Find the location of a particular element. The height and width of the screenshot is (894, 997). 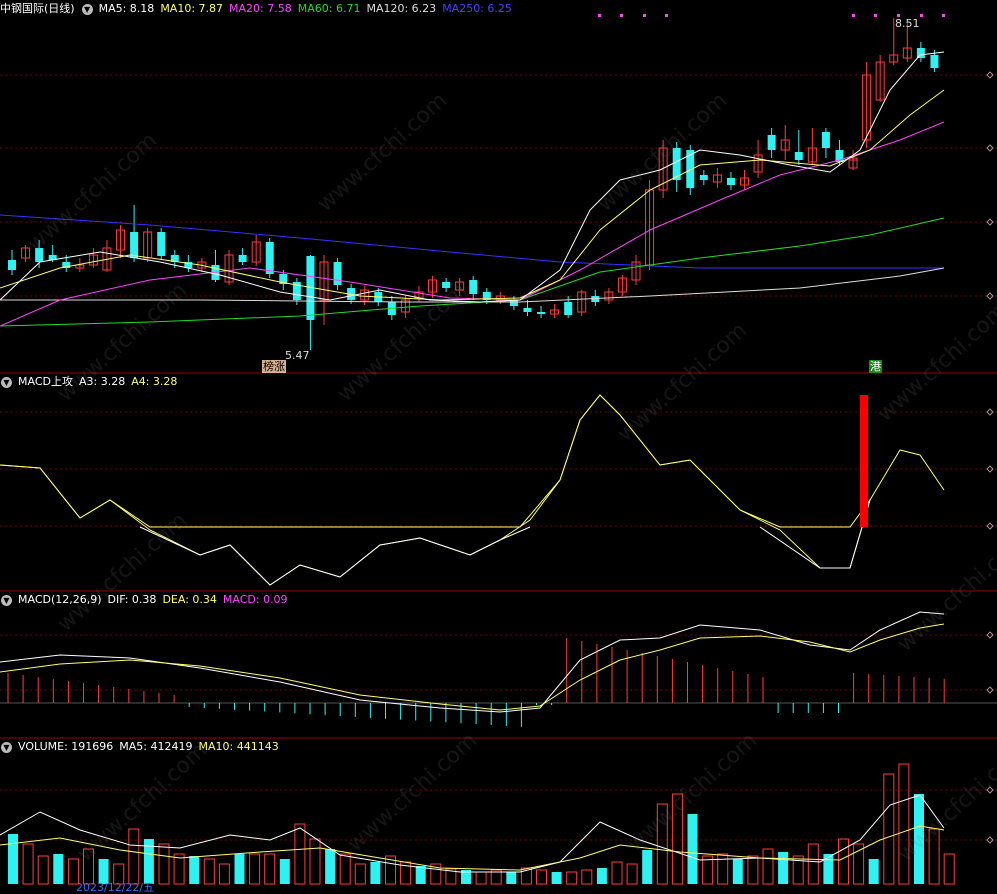

attack-signal-bar is located at coordinates (864, 461).